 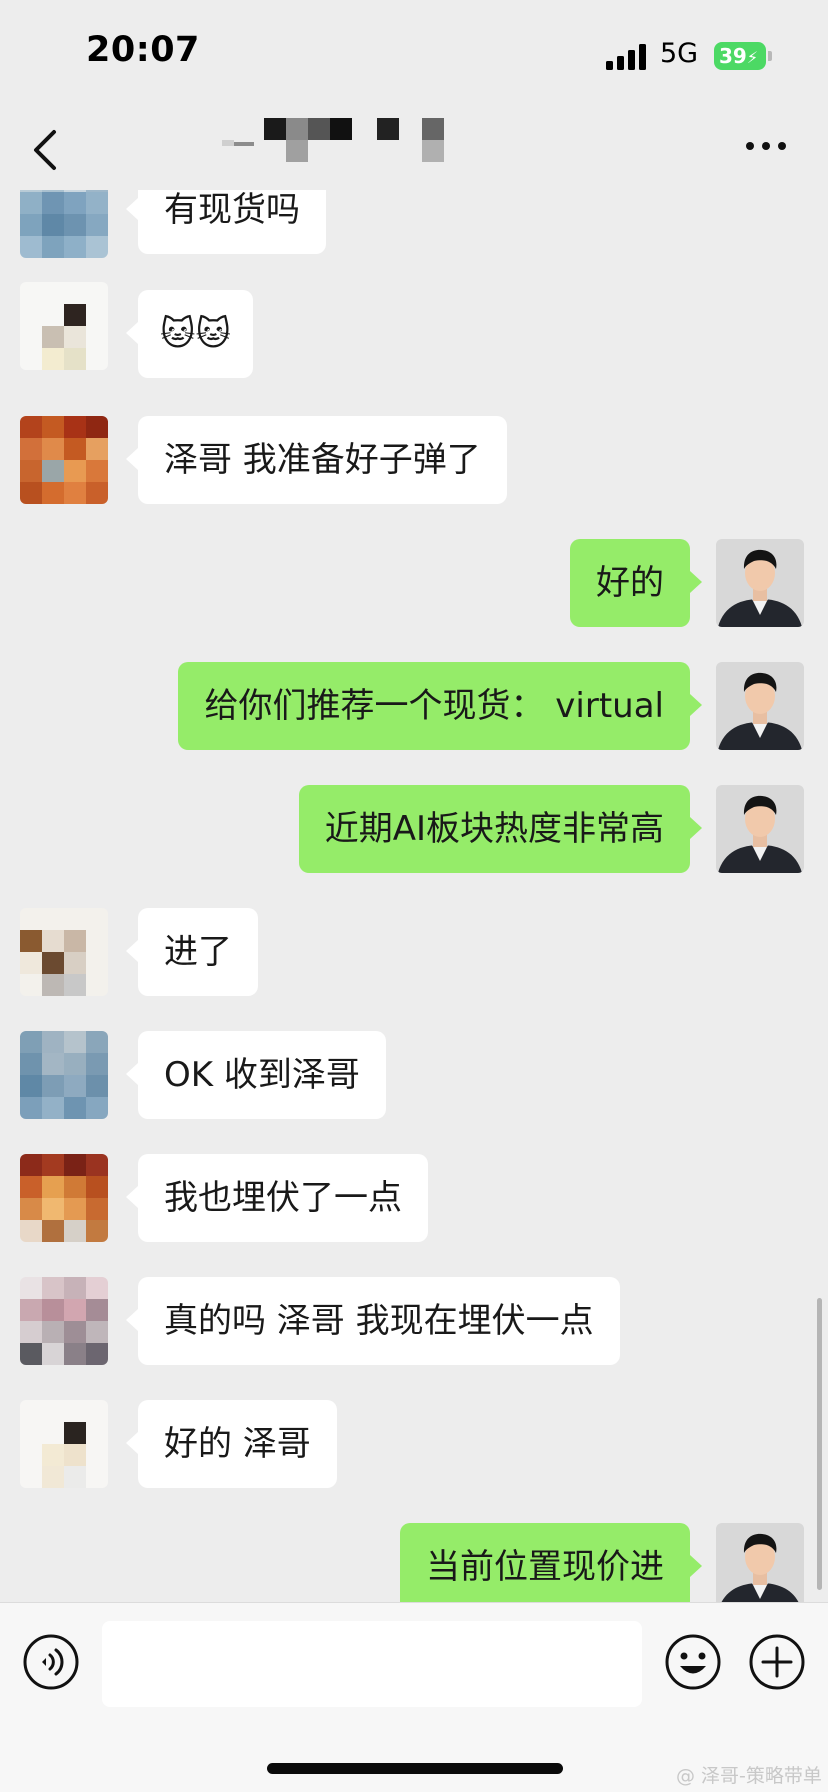 I want to click on status-time: 20:07, so click(x=143, y=50).